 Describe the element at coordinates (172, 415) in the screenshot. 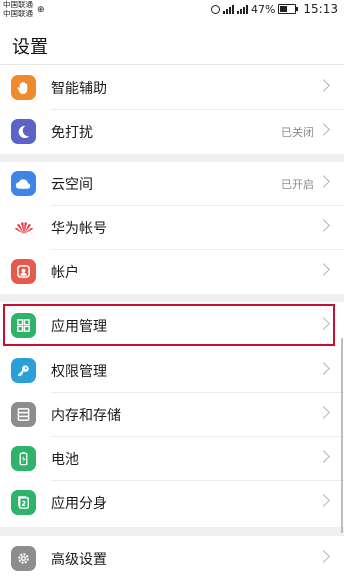

I see `settings-item-memory-storage: 内存和存储` at that location.